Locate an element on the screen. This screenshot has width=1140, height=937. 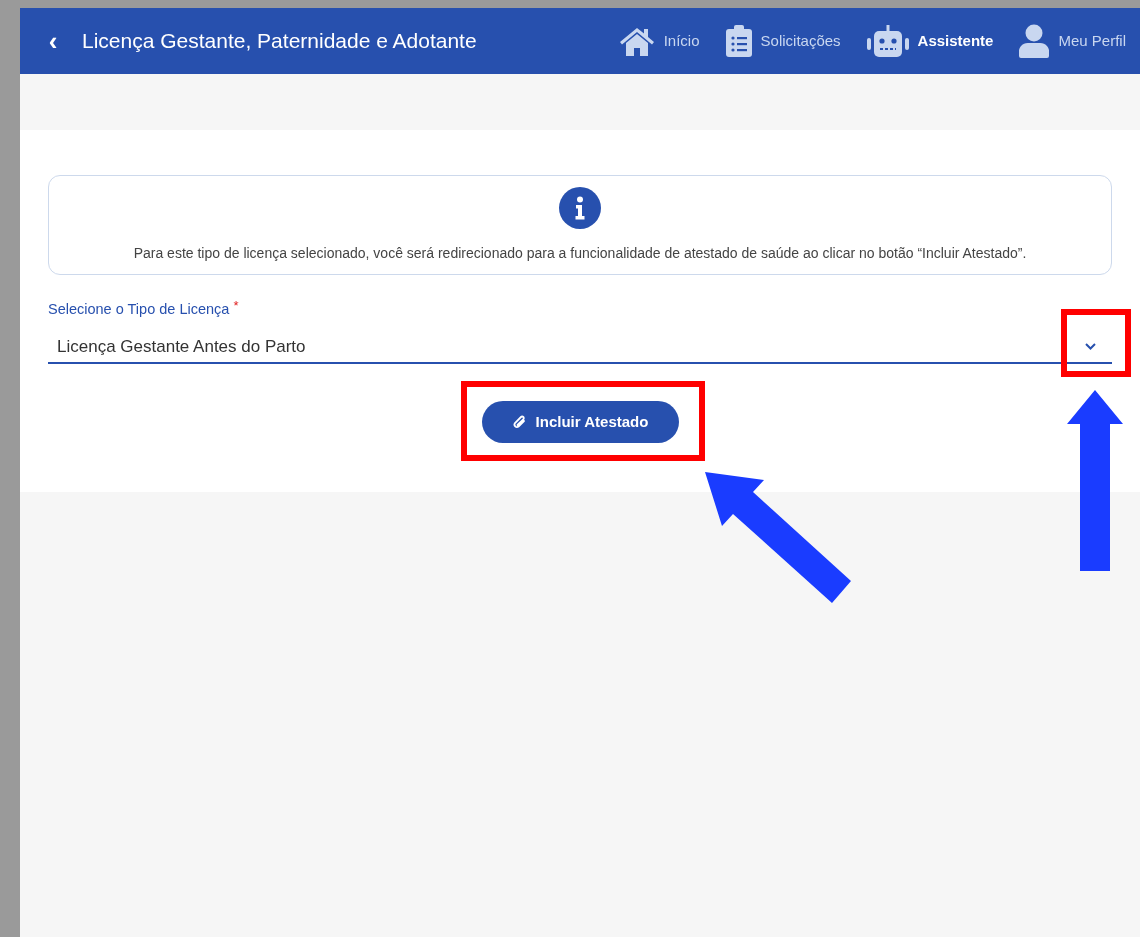
user-icon is located at coordinates (1034, 41).